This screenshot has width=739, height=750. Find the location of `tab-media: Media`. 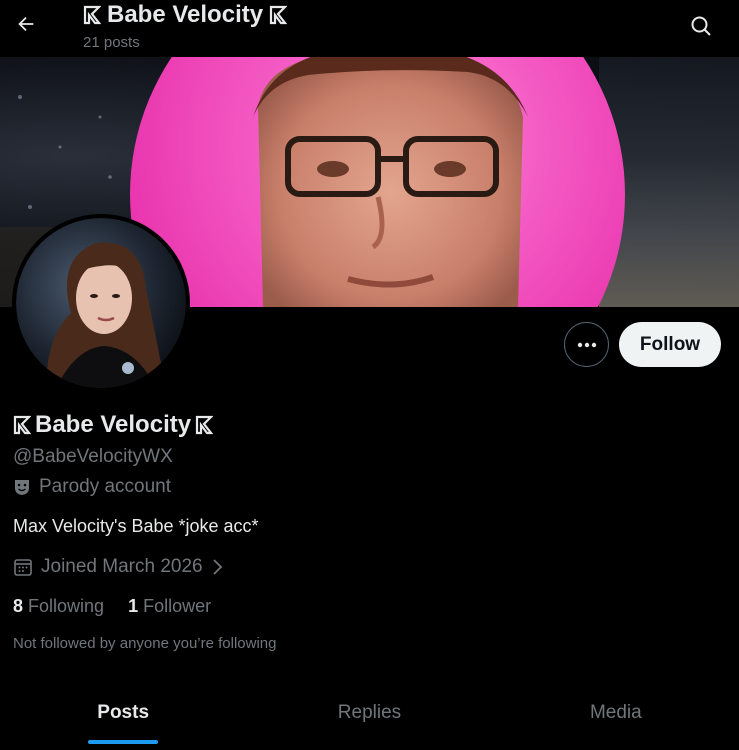

tab-media: Media is located at coordinates (616, 718).